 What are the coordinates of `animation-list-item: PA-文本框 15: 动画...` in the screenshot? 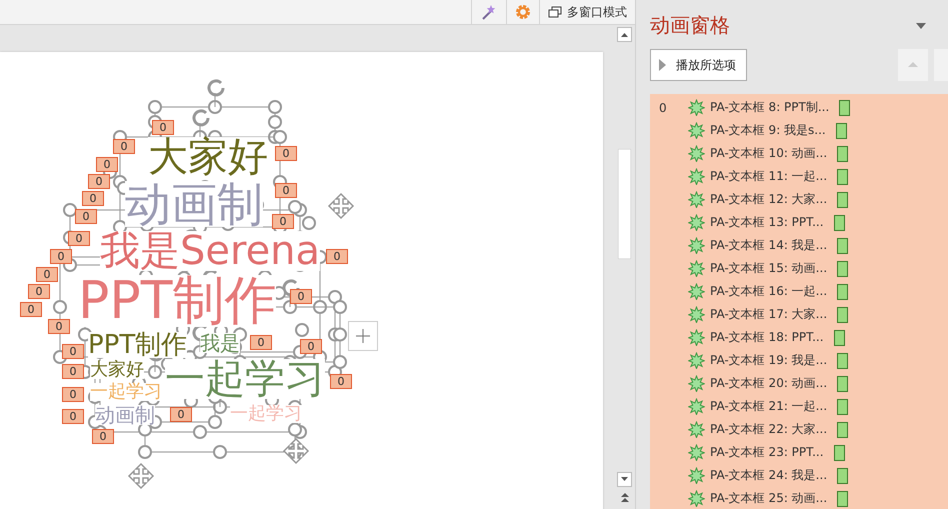 It's located at (799, 268).